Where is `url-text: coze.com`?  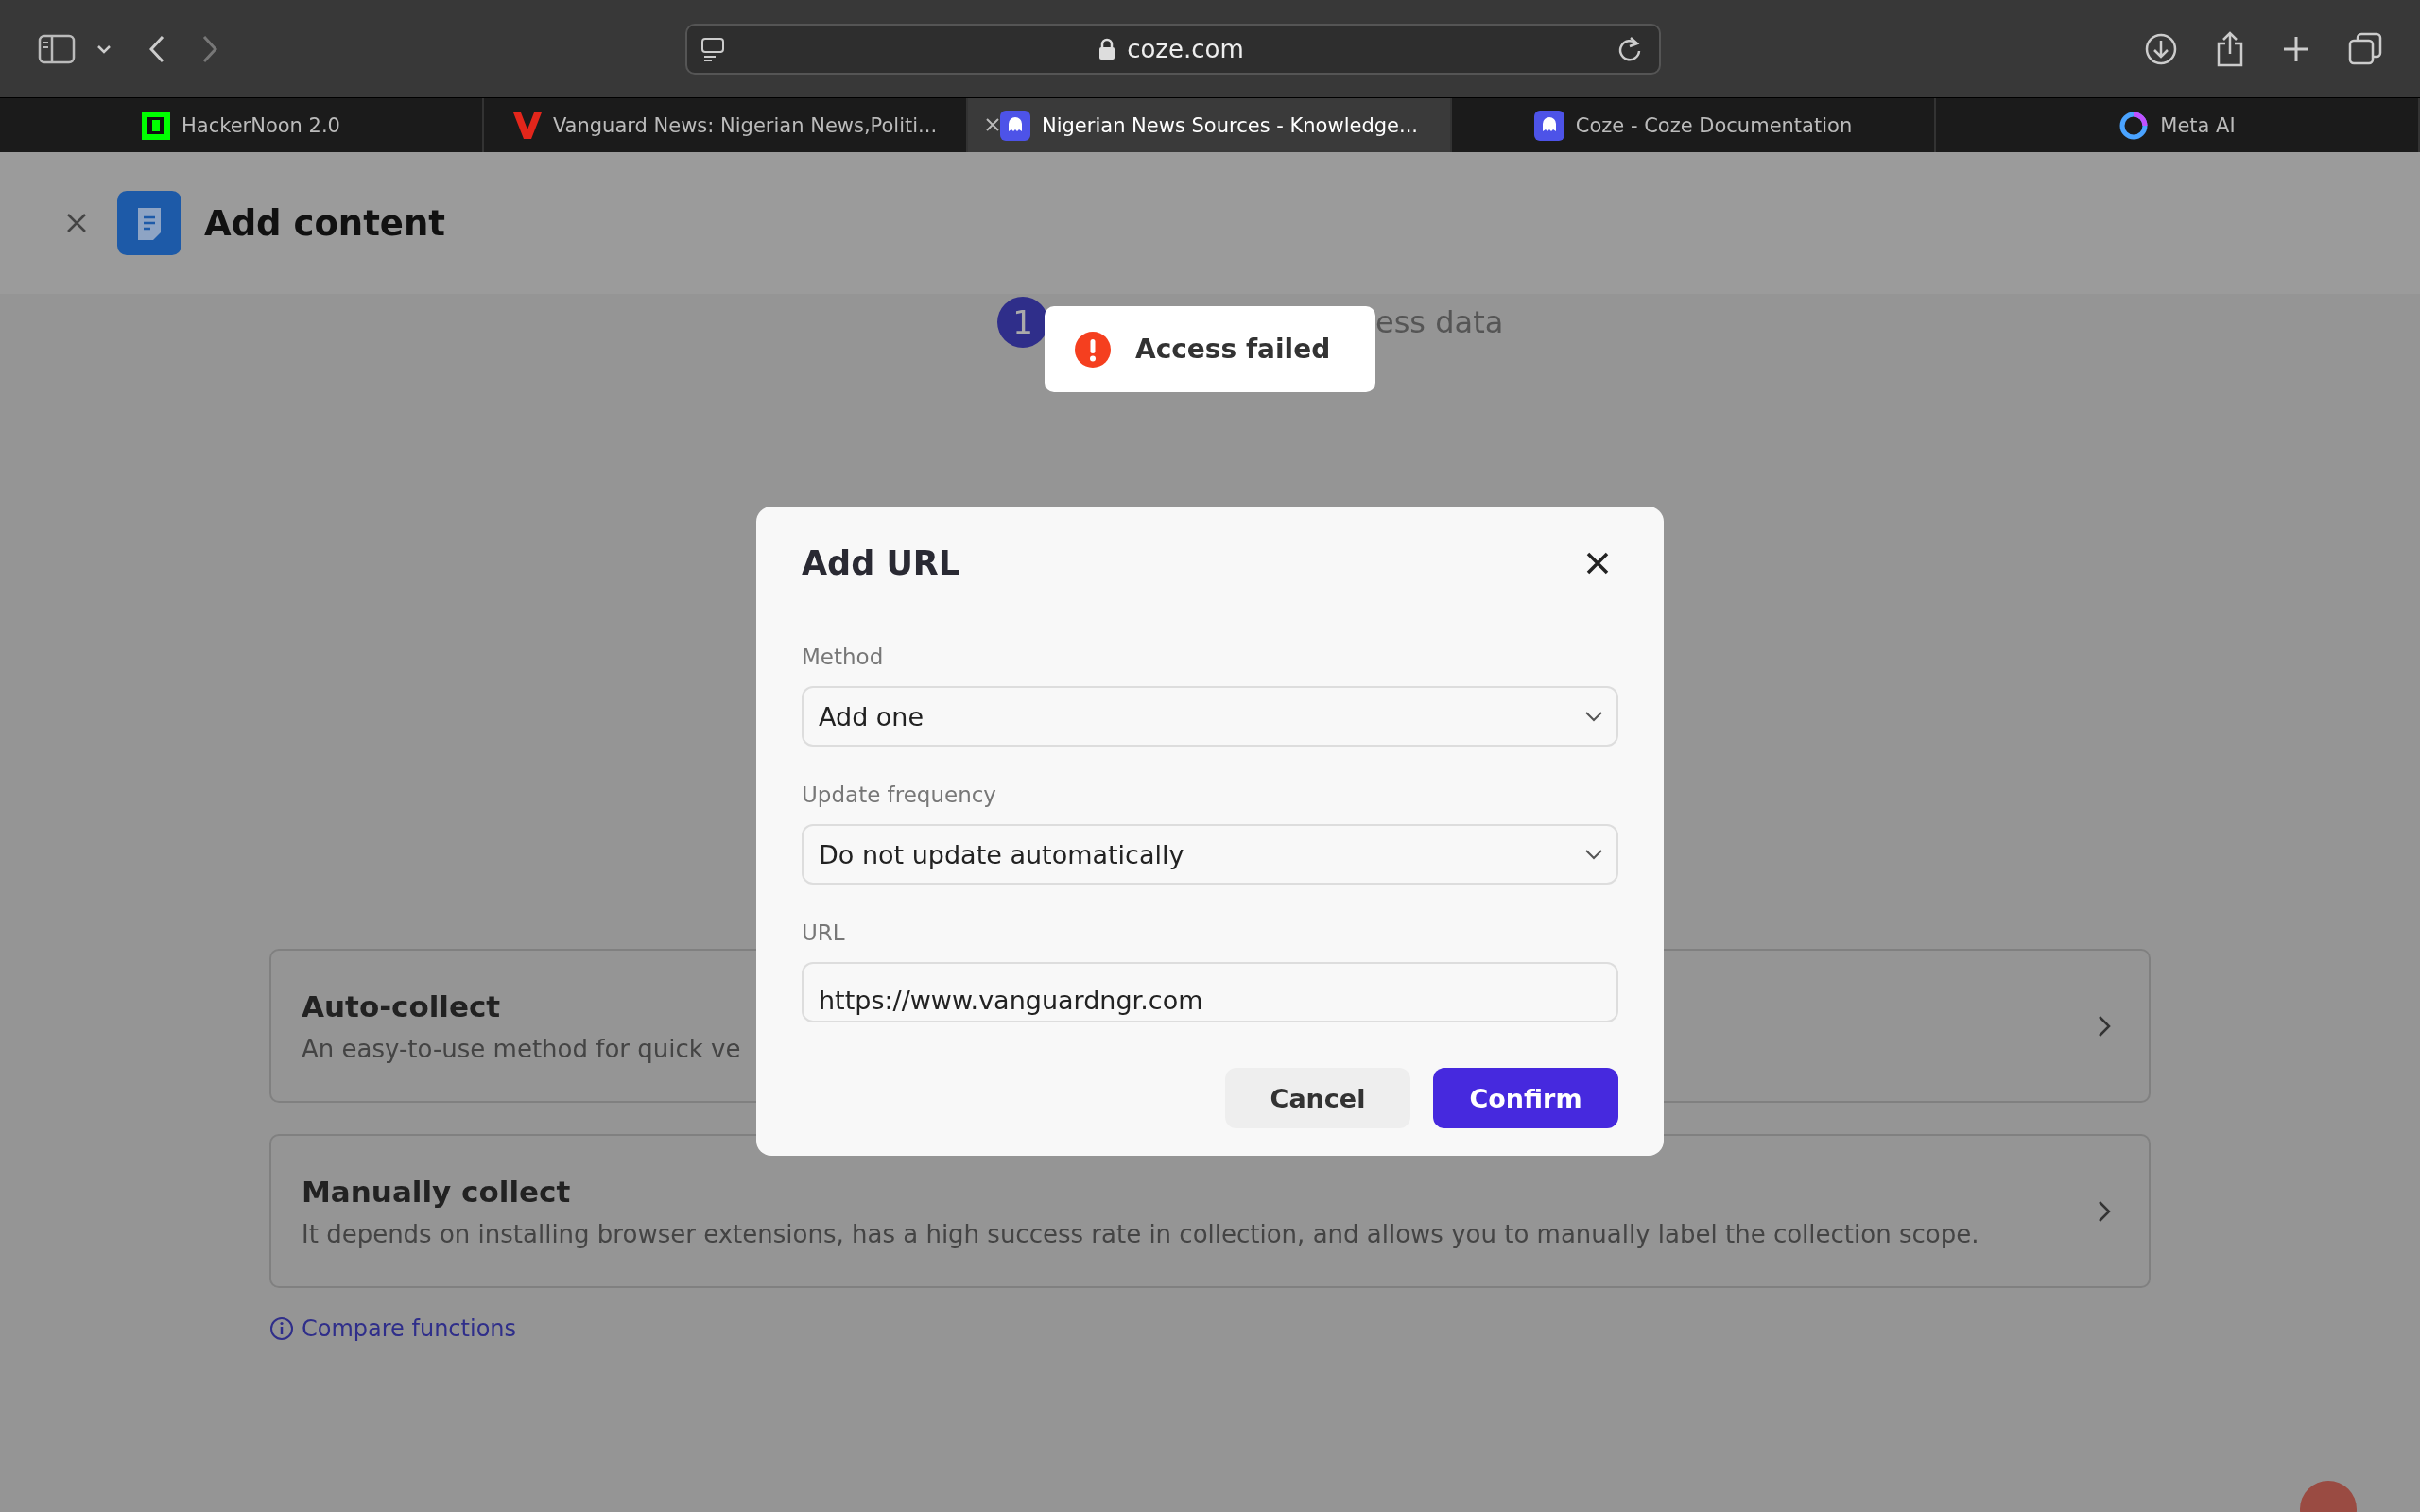 url-text: coze.com is located at coordinates (1185, 48).